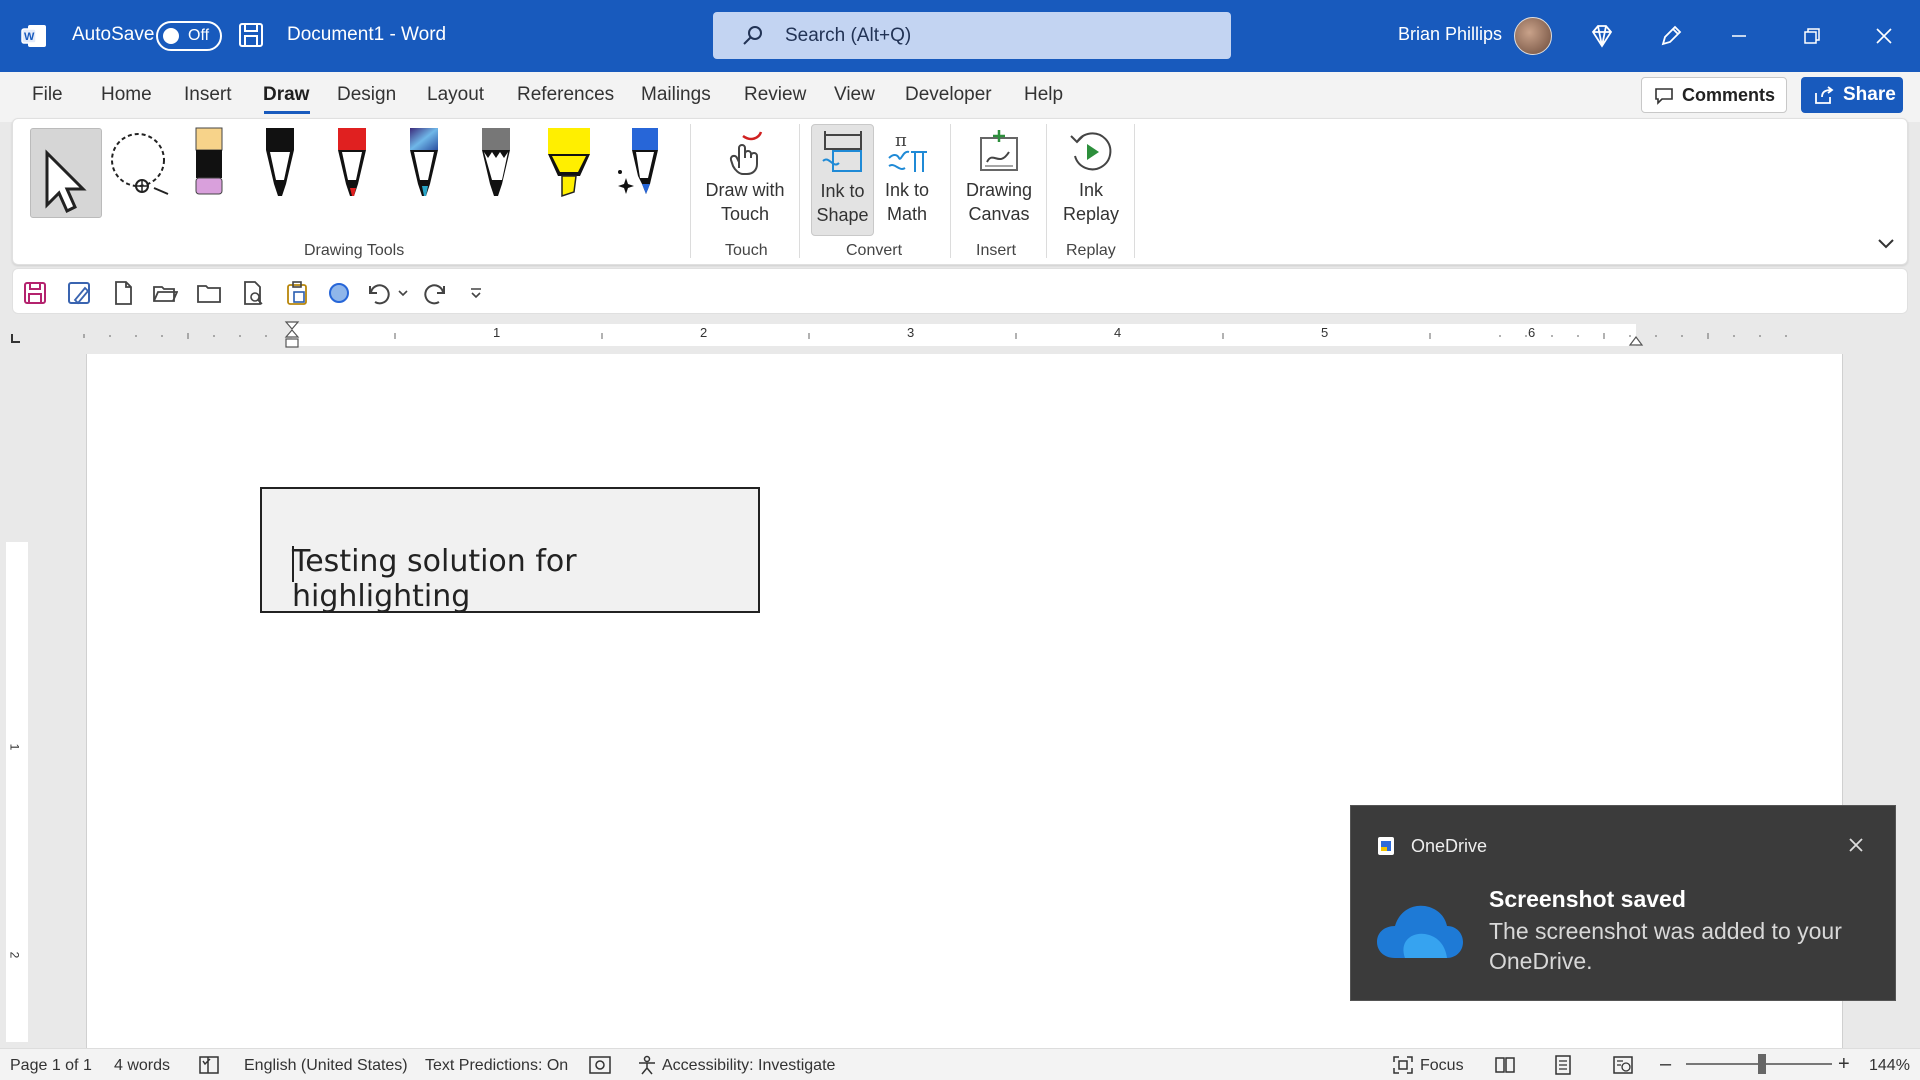  I want to click on group-label-insert: Insert, so click(996, 250).